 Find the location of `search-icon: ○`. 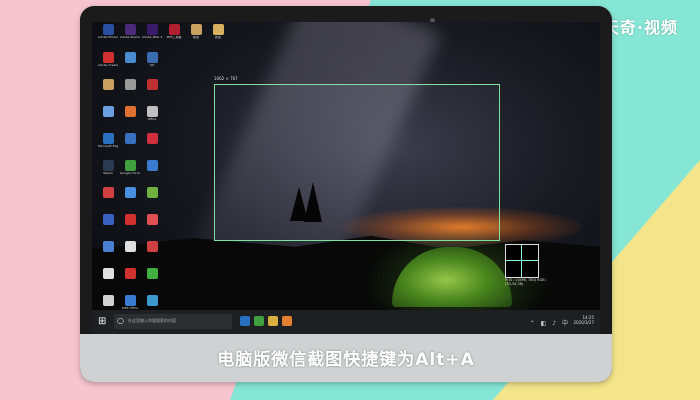

search-icon: ○ is located at coordinates (120, 320).